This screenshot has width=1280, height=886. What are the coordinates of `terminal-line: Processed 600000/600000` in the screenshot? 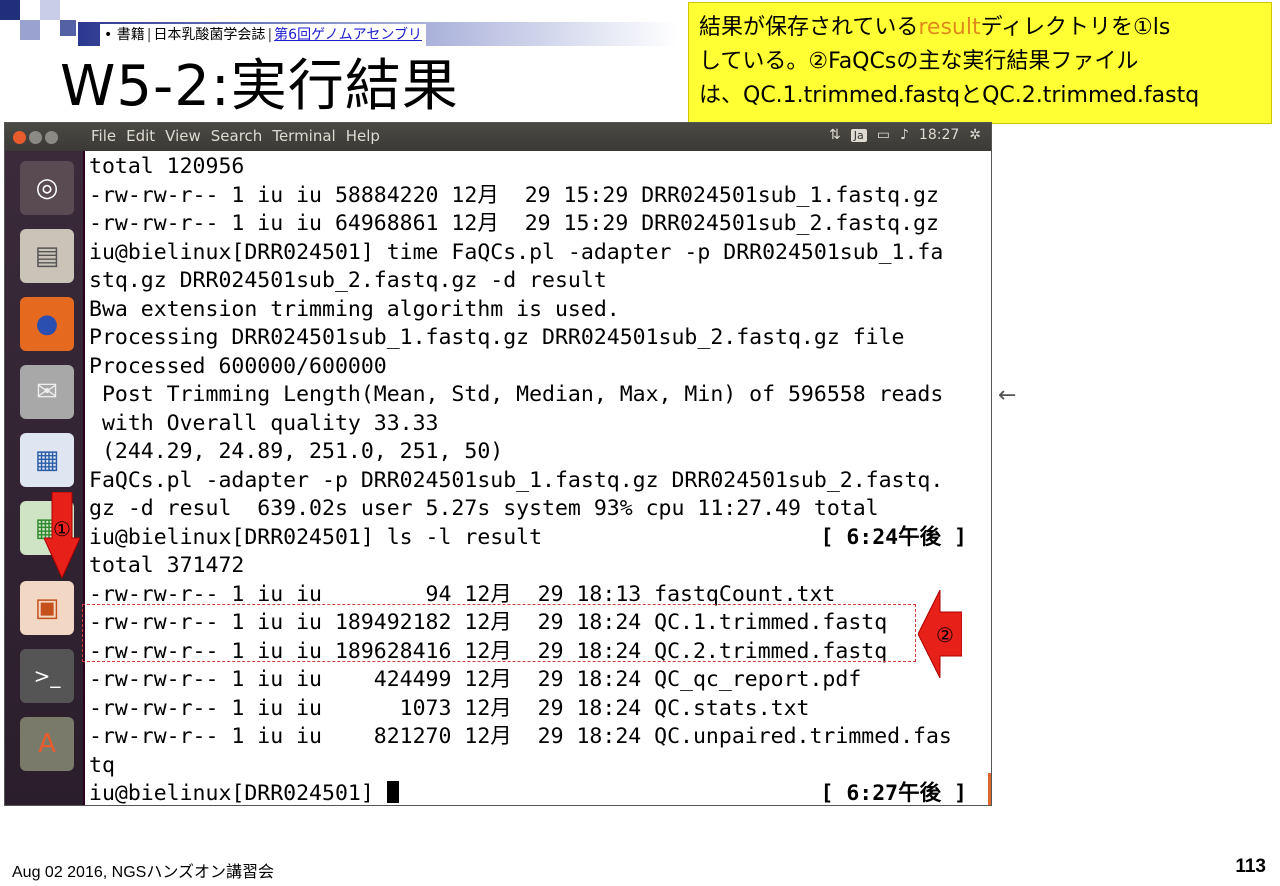 It's located at (538, 367).